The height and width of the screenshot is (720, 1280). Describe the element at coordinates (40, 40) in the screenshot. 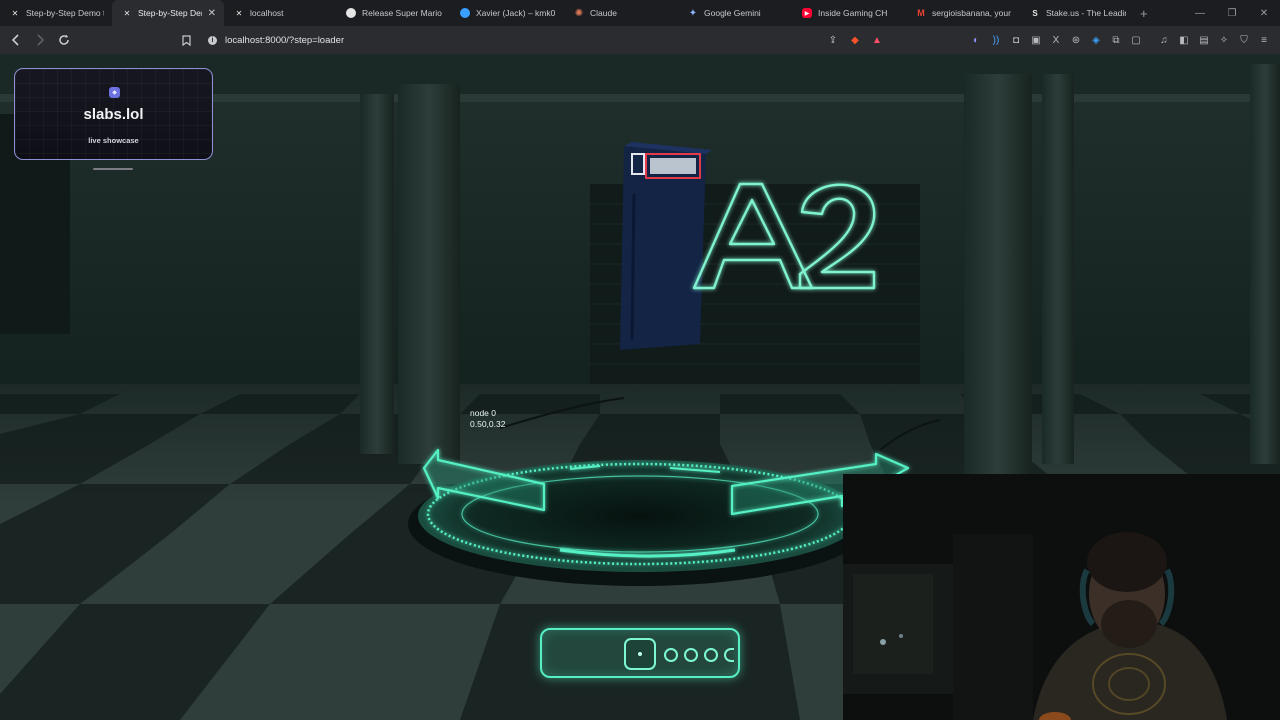

I see `forward-icon` at that location.